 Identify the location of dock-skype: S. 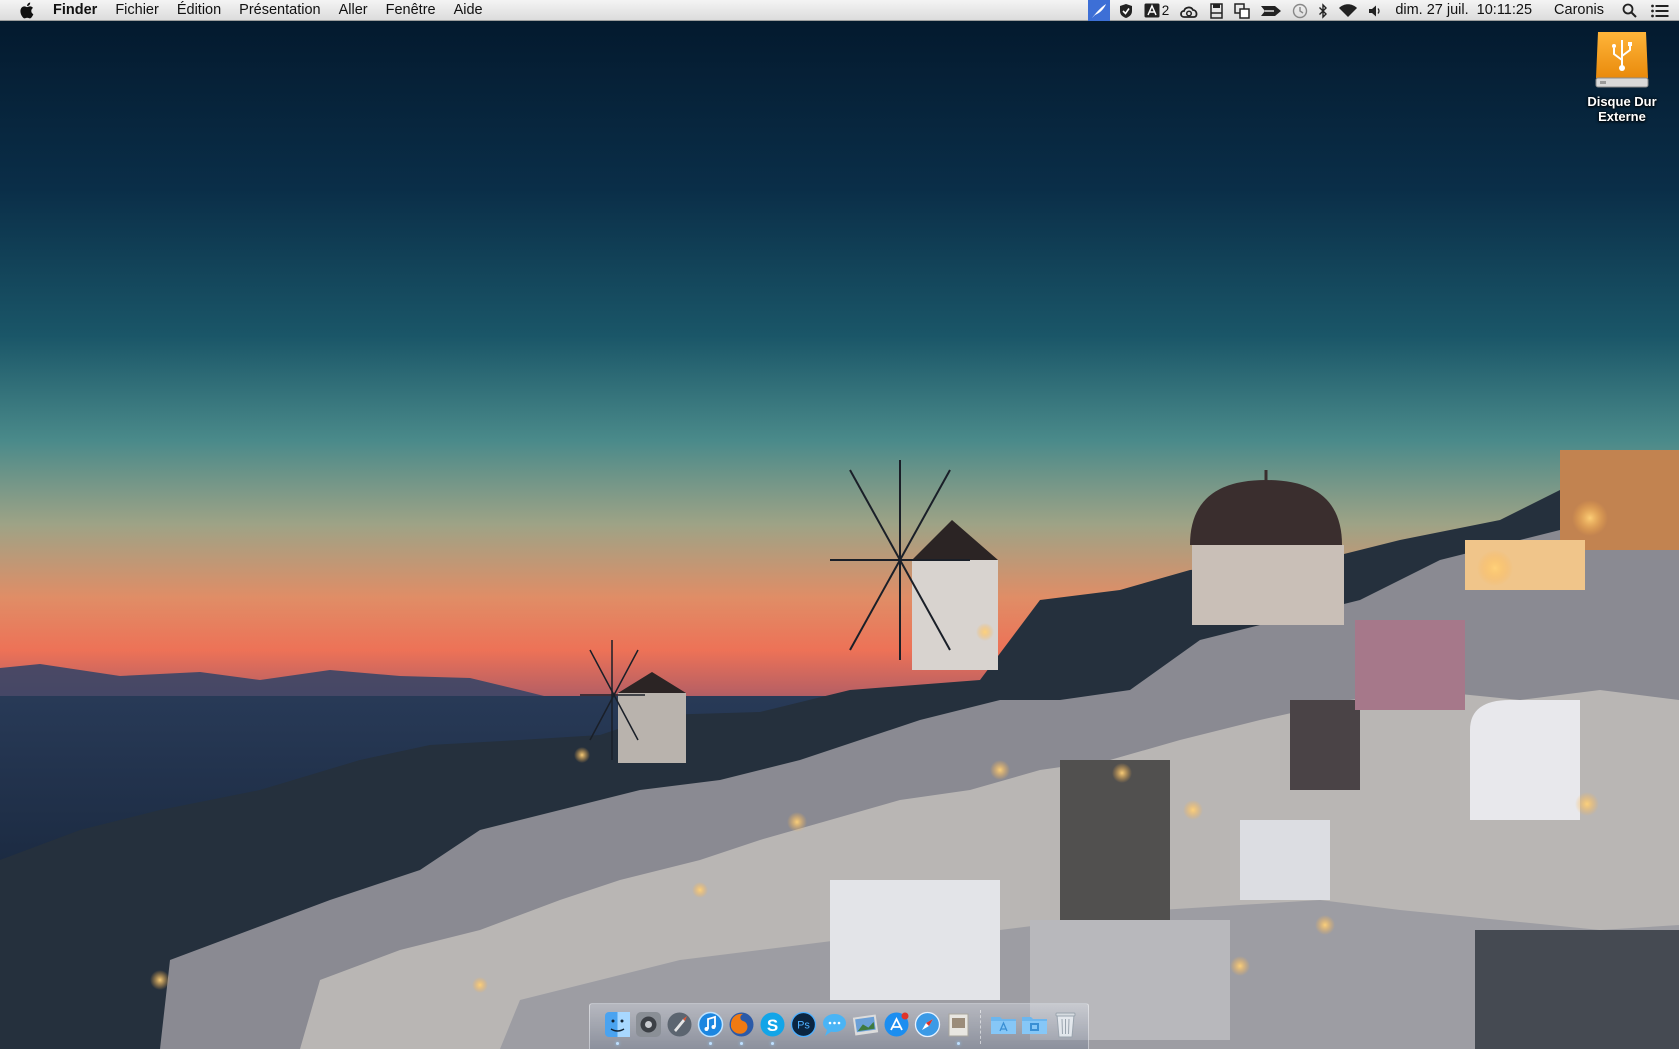
(772, 1027).